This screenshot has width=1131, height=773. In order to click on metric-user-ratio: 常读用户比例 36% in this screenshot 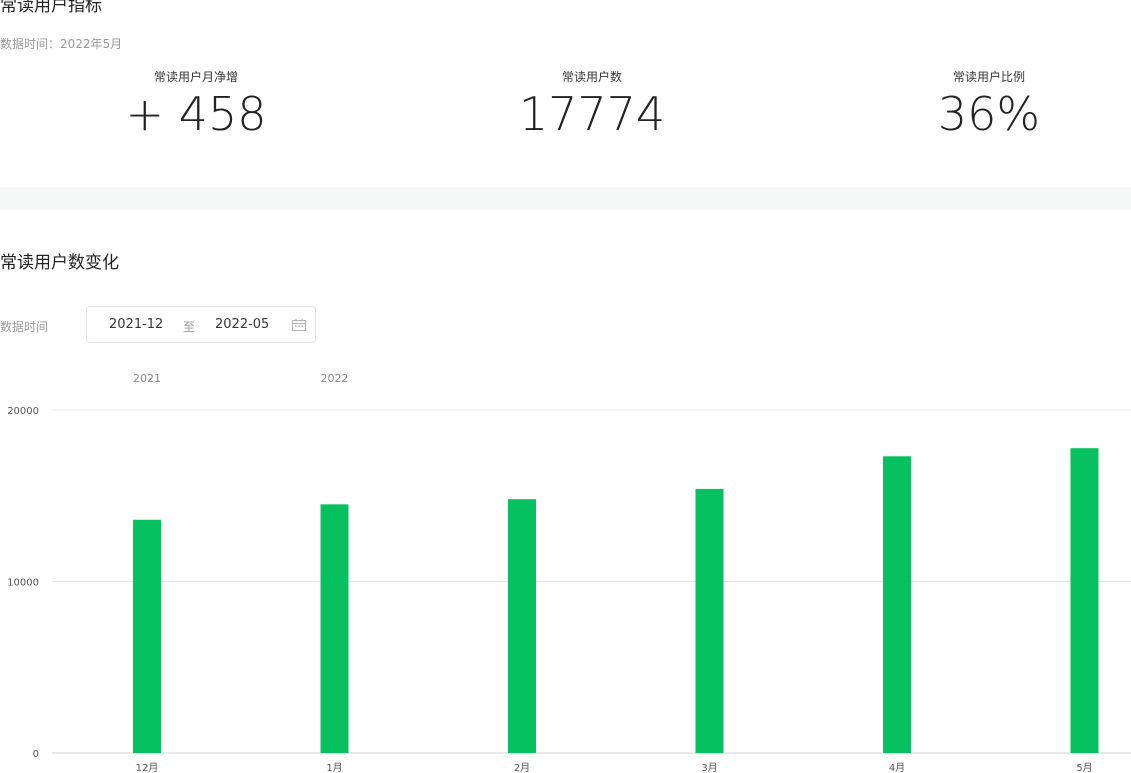, I will do `click(985, 104)`.